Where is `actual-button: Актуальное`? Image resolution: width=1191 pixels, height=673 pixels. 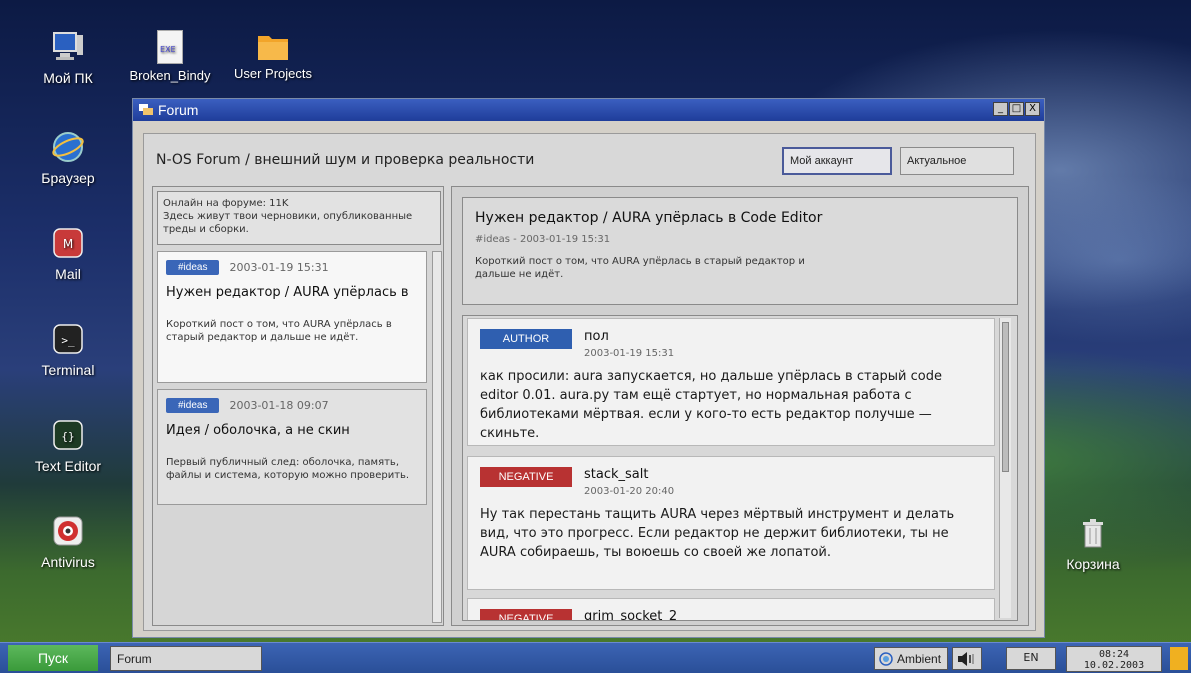 actual-button: Актуальное is located at coordinates (957, 161).